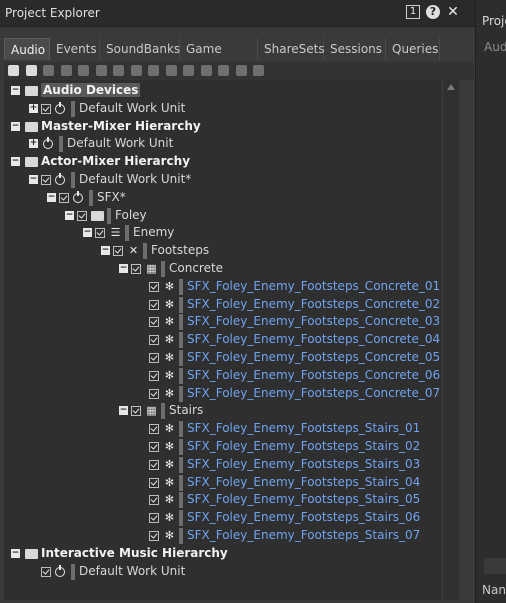 The image size is (506, 603). Describe the element at coordinates (153, 70) in the screenshot. I see `switch-icon` at that location.